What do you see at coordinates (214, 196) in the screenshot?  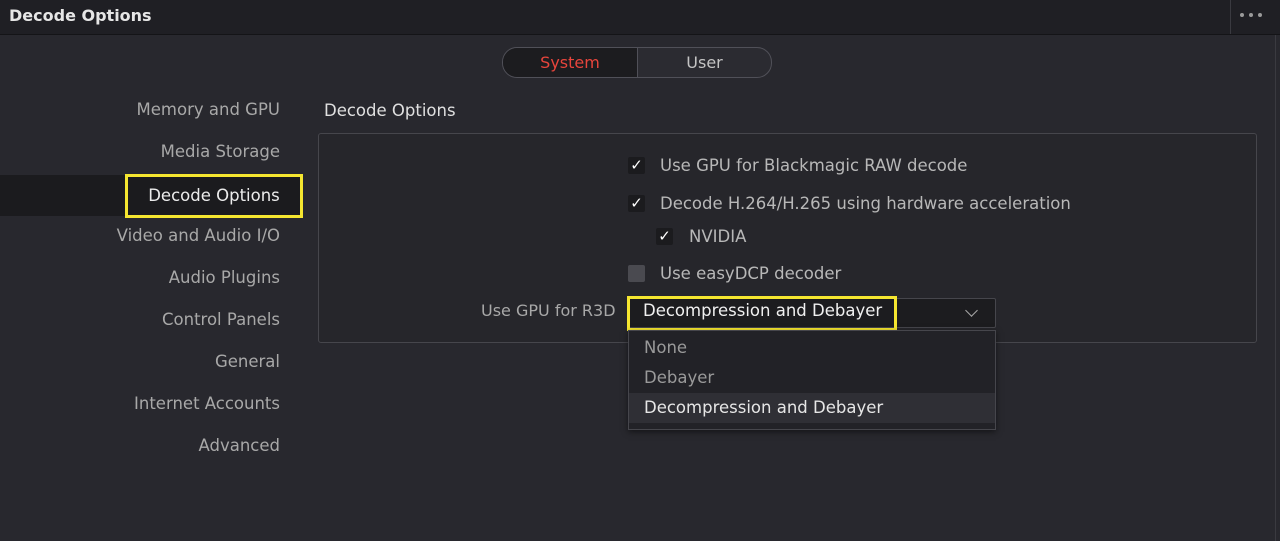 I see `sidebar-item-decode-options: Decode Options` at bounding box center [214, 196].